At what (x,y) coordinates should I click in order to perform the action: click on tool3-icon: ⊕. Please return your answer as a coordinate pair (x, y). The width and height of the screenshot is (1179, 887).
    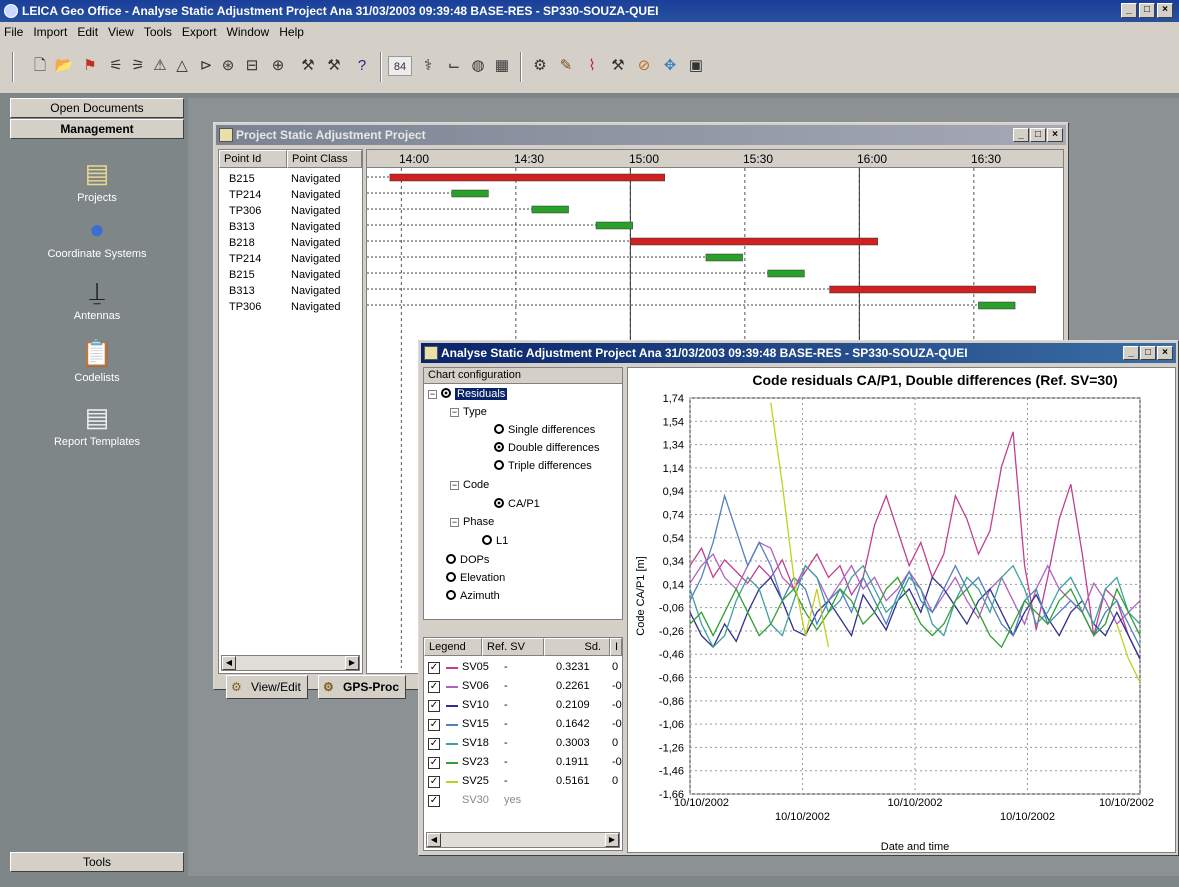
    Looking at the image, I should click on (278, 66).